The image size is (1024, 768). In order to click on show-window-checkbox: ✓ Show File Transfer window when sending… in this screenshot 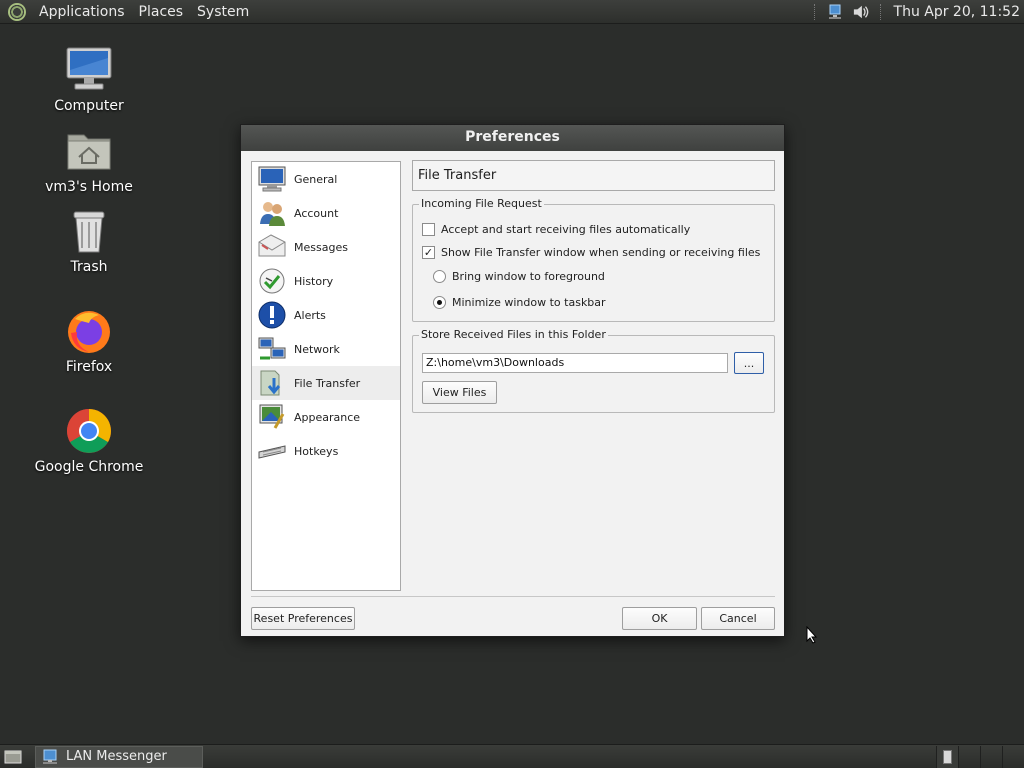, I will do `click(591, 252)`.